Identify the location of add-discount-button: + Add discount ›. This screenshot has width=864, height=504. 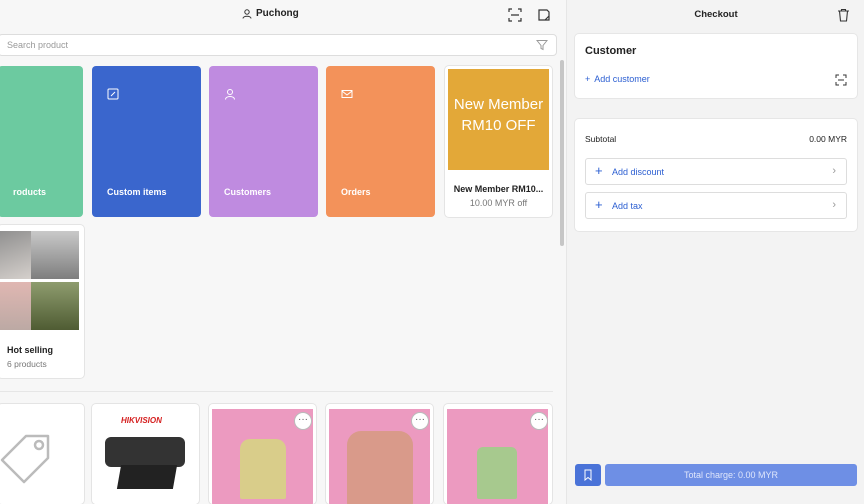
(716, 171).